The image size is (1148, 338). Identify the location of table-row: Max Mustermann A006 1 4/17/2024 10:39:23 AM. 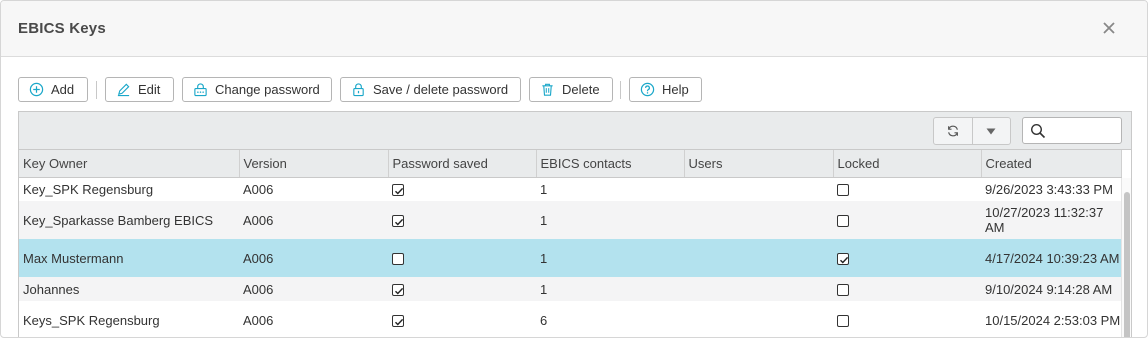
(570, 258).